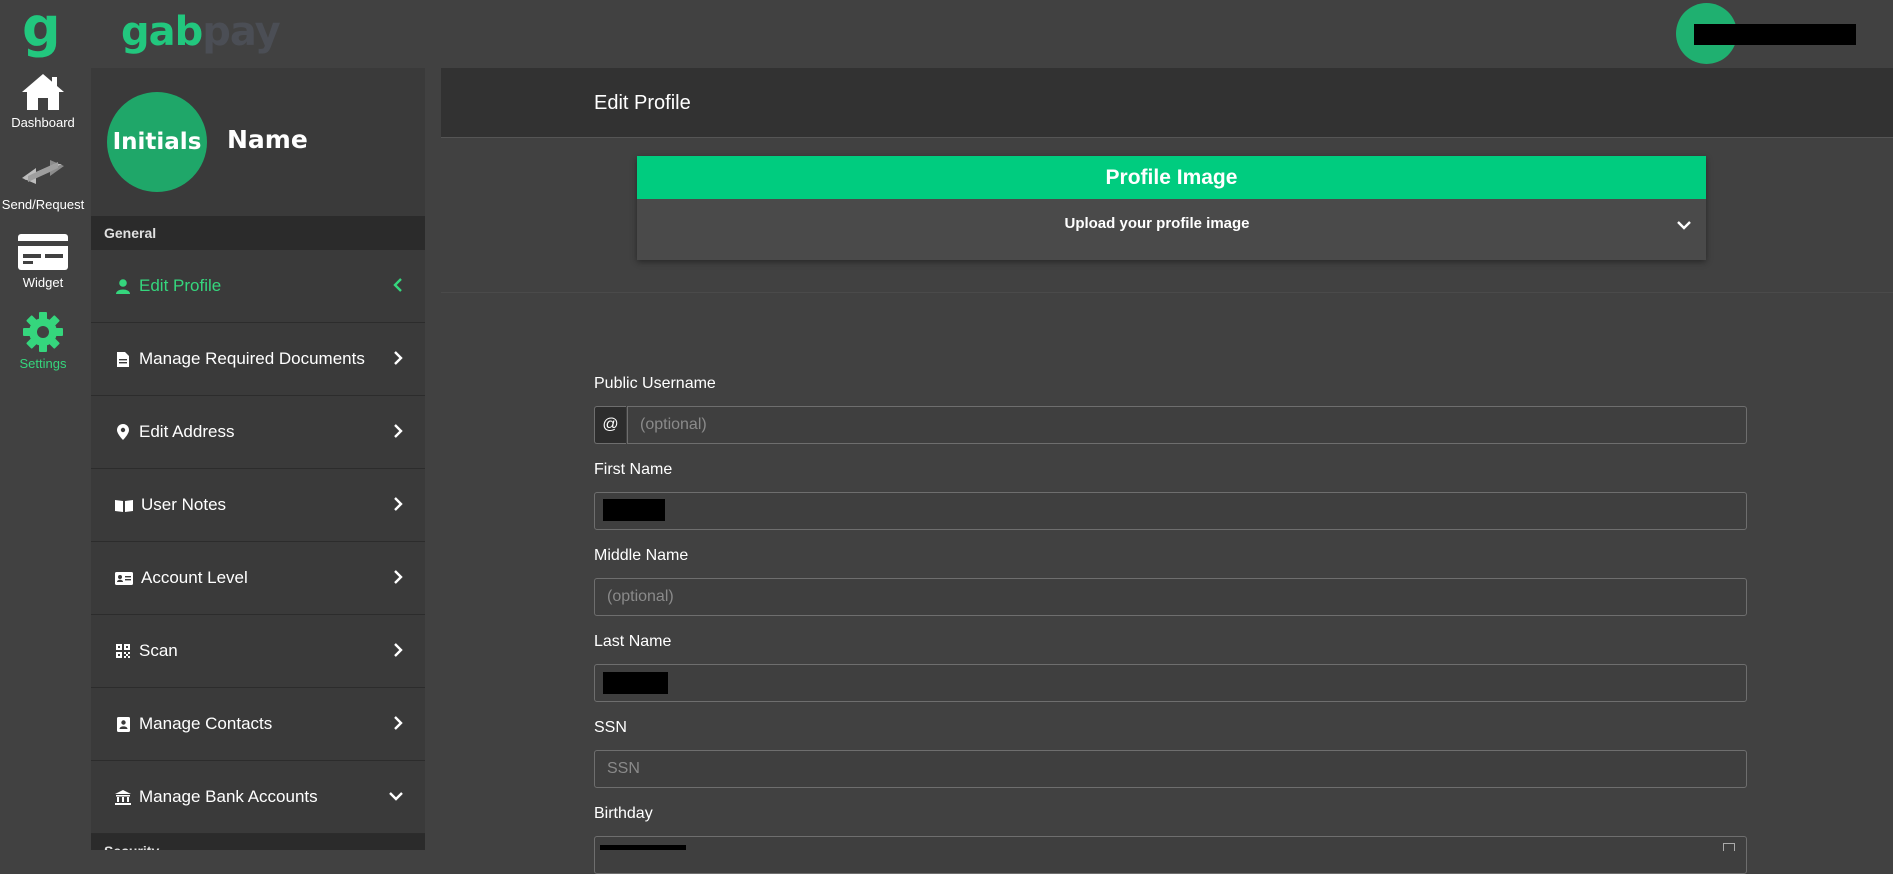 This screenshot has height=874, width=1893. What do you see at coordinates (123, 797) in the screenshot?
I see `bank-icon` at bounding box center [123, 797].